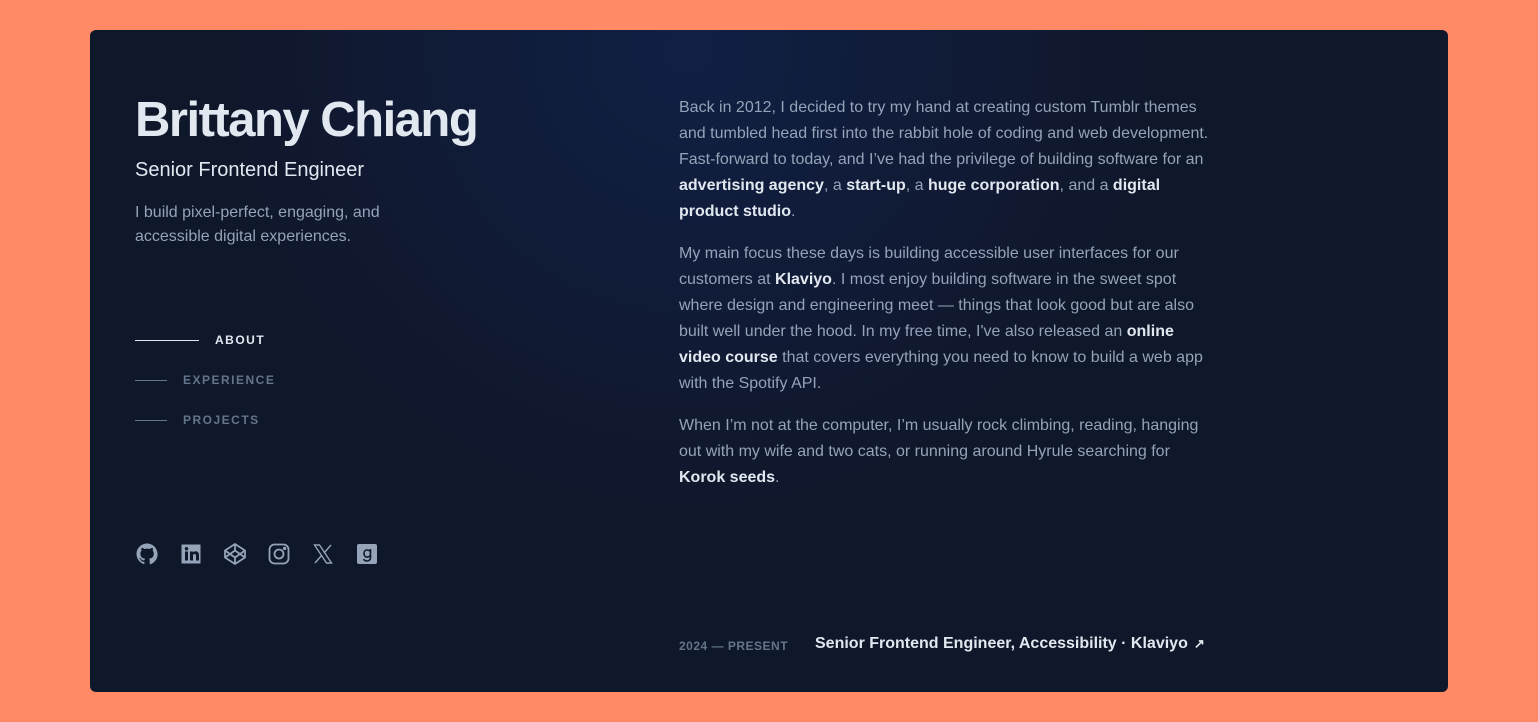 The height and width of the screenshot is (722, 1538). I want to click on codepen-link, so click(235, 554).